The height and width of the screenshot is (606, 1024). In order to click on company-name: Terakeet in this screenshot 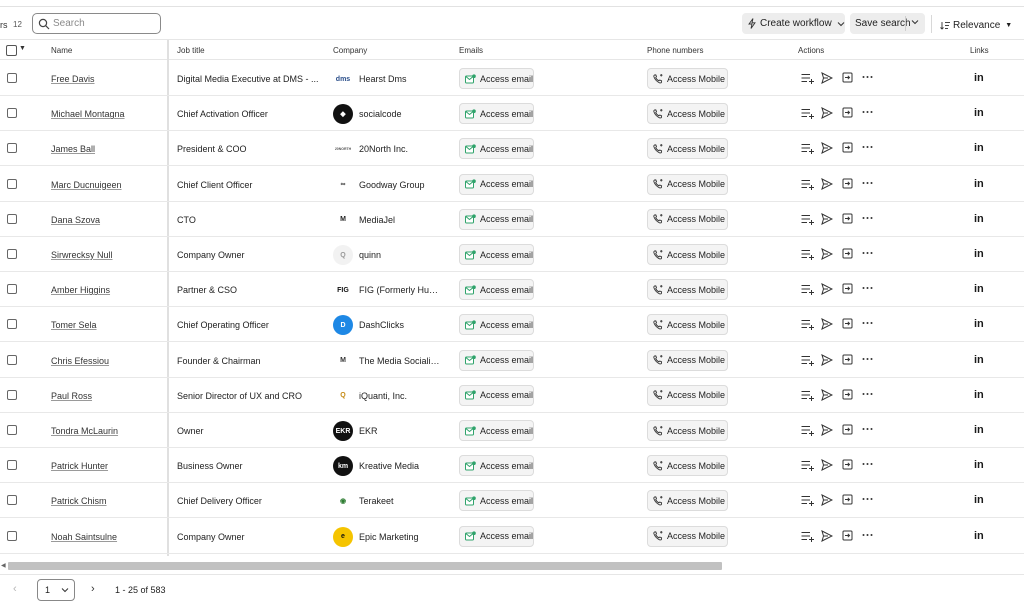, I will do `click(400, 501)`.